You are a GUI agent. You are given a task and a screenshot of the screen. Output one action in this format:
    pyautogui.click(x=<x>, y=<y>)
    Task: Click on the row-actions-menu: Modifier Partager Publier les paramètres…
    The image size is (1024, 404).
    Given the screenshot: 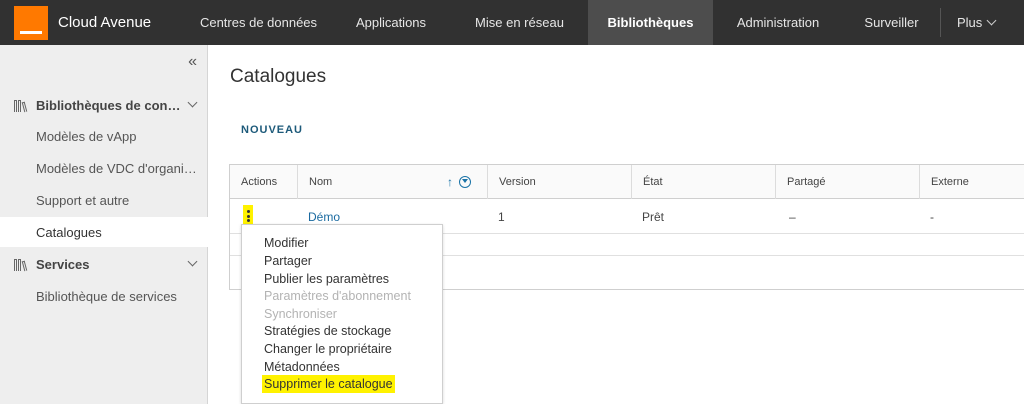 What is the action you would take?
    pyautogui.click(x=342, y=314)
    